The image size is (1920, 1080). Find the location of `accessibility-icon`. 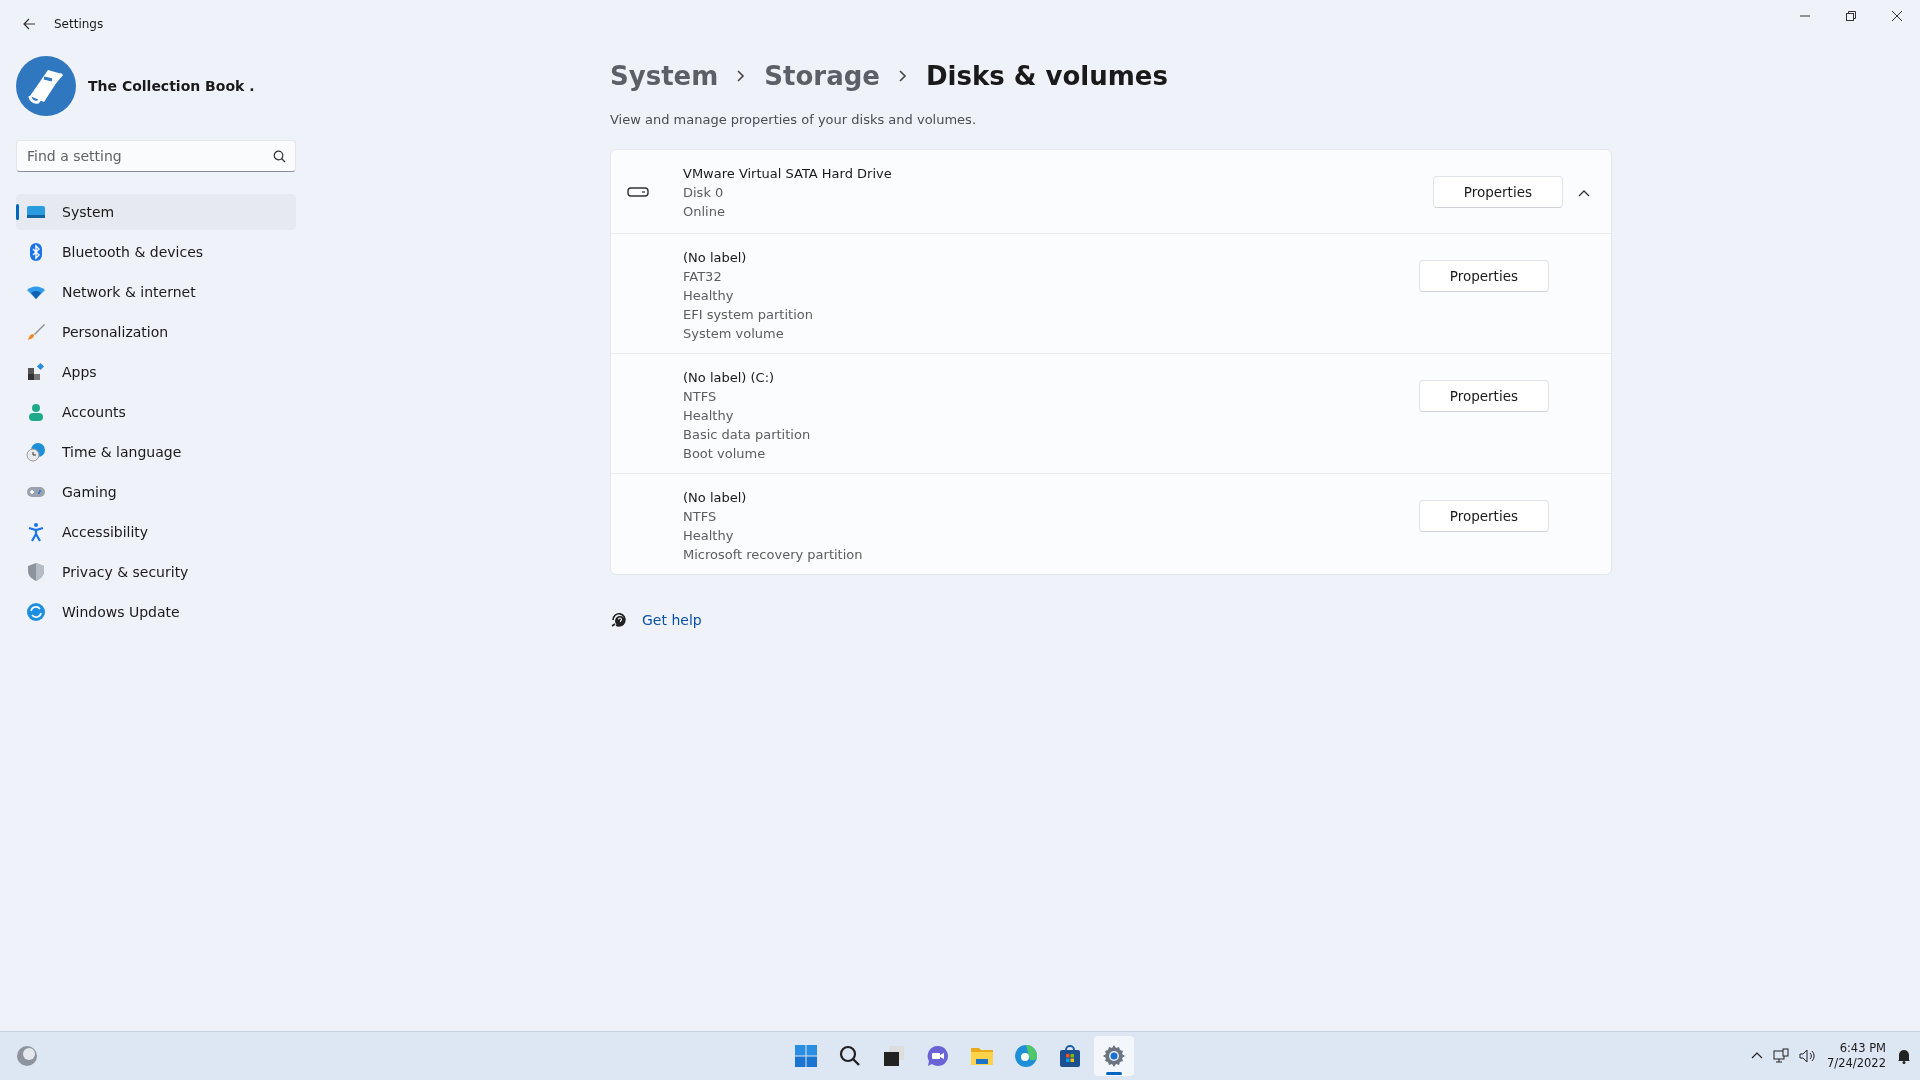

accessibility-icon is located at coordinates (36, 532).